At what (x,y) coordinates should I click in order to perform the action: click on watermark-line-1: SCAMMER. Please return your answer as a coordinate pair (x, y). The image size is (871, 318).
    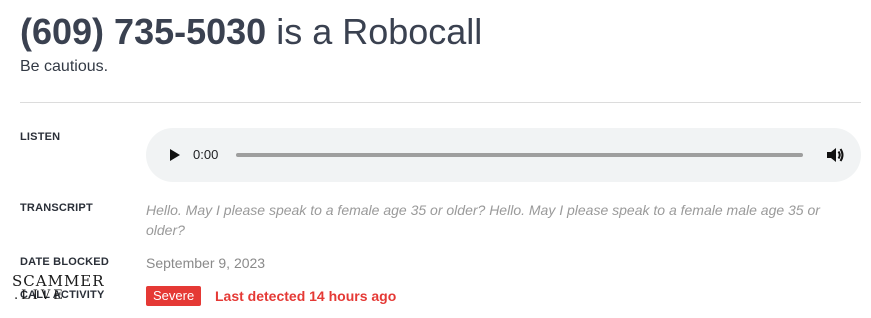
    Looking at the image, I should click on (58, 281).